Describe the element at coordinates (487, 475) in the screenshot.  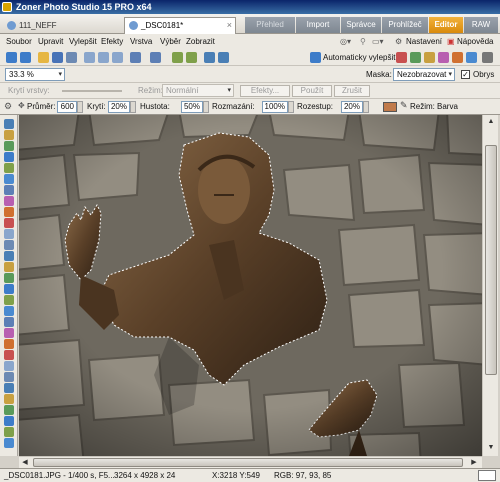
I see `navigator-icon` at that location.